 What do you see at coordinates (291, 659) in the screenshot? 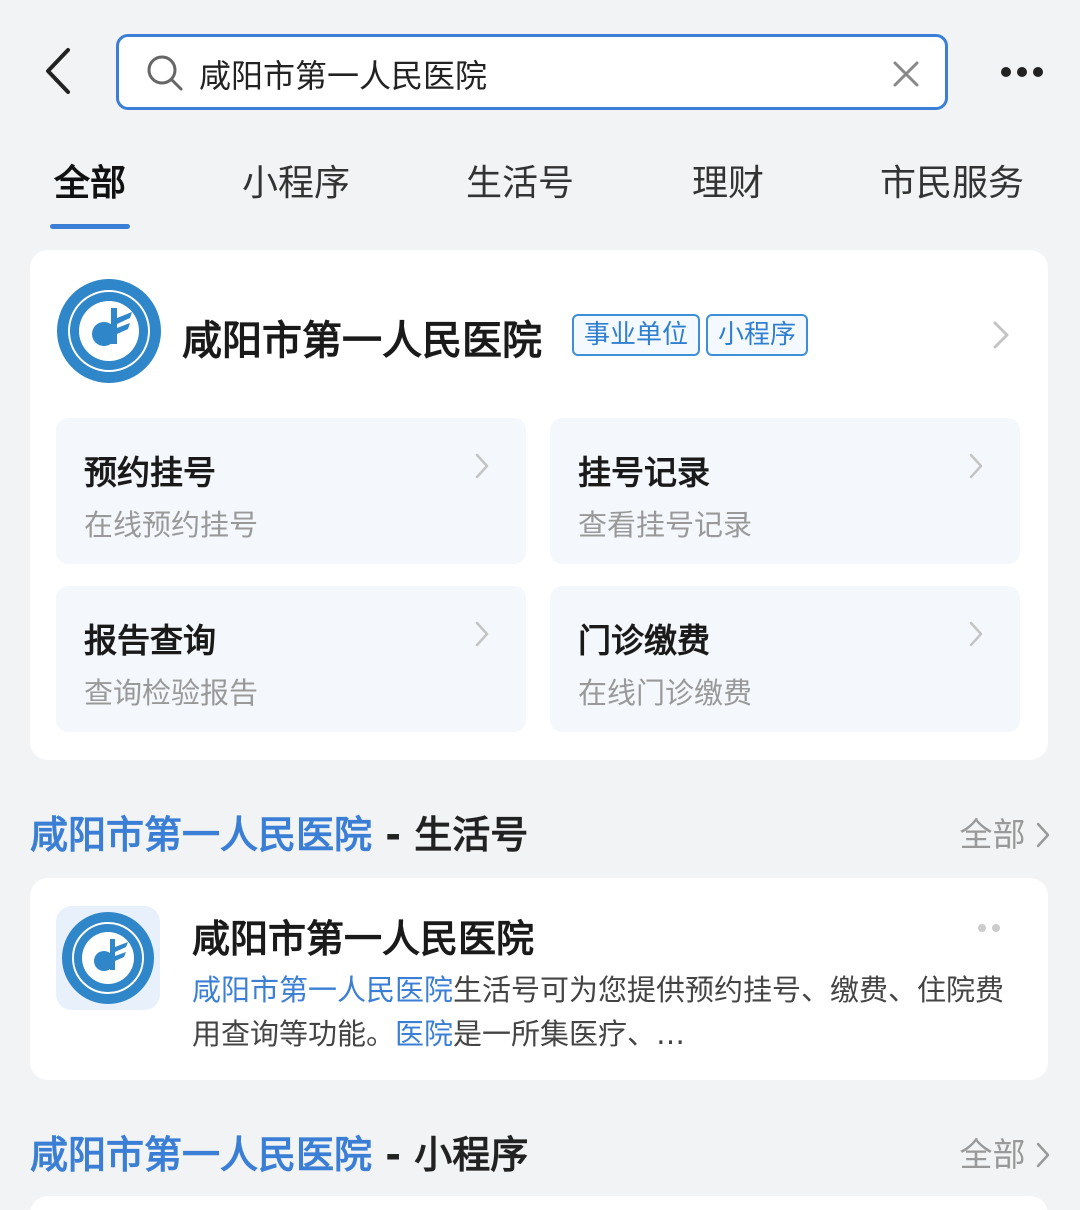
I see `service-tile-report: 报告查询 查询检验报告` at bounding box center [291, 659].